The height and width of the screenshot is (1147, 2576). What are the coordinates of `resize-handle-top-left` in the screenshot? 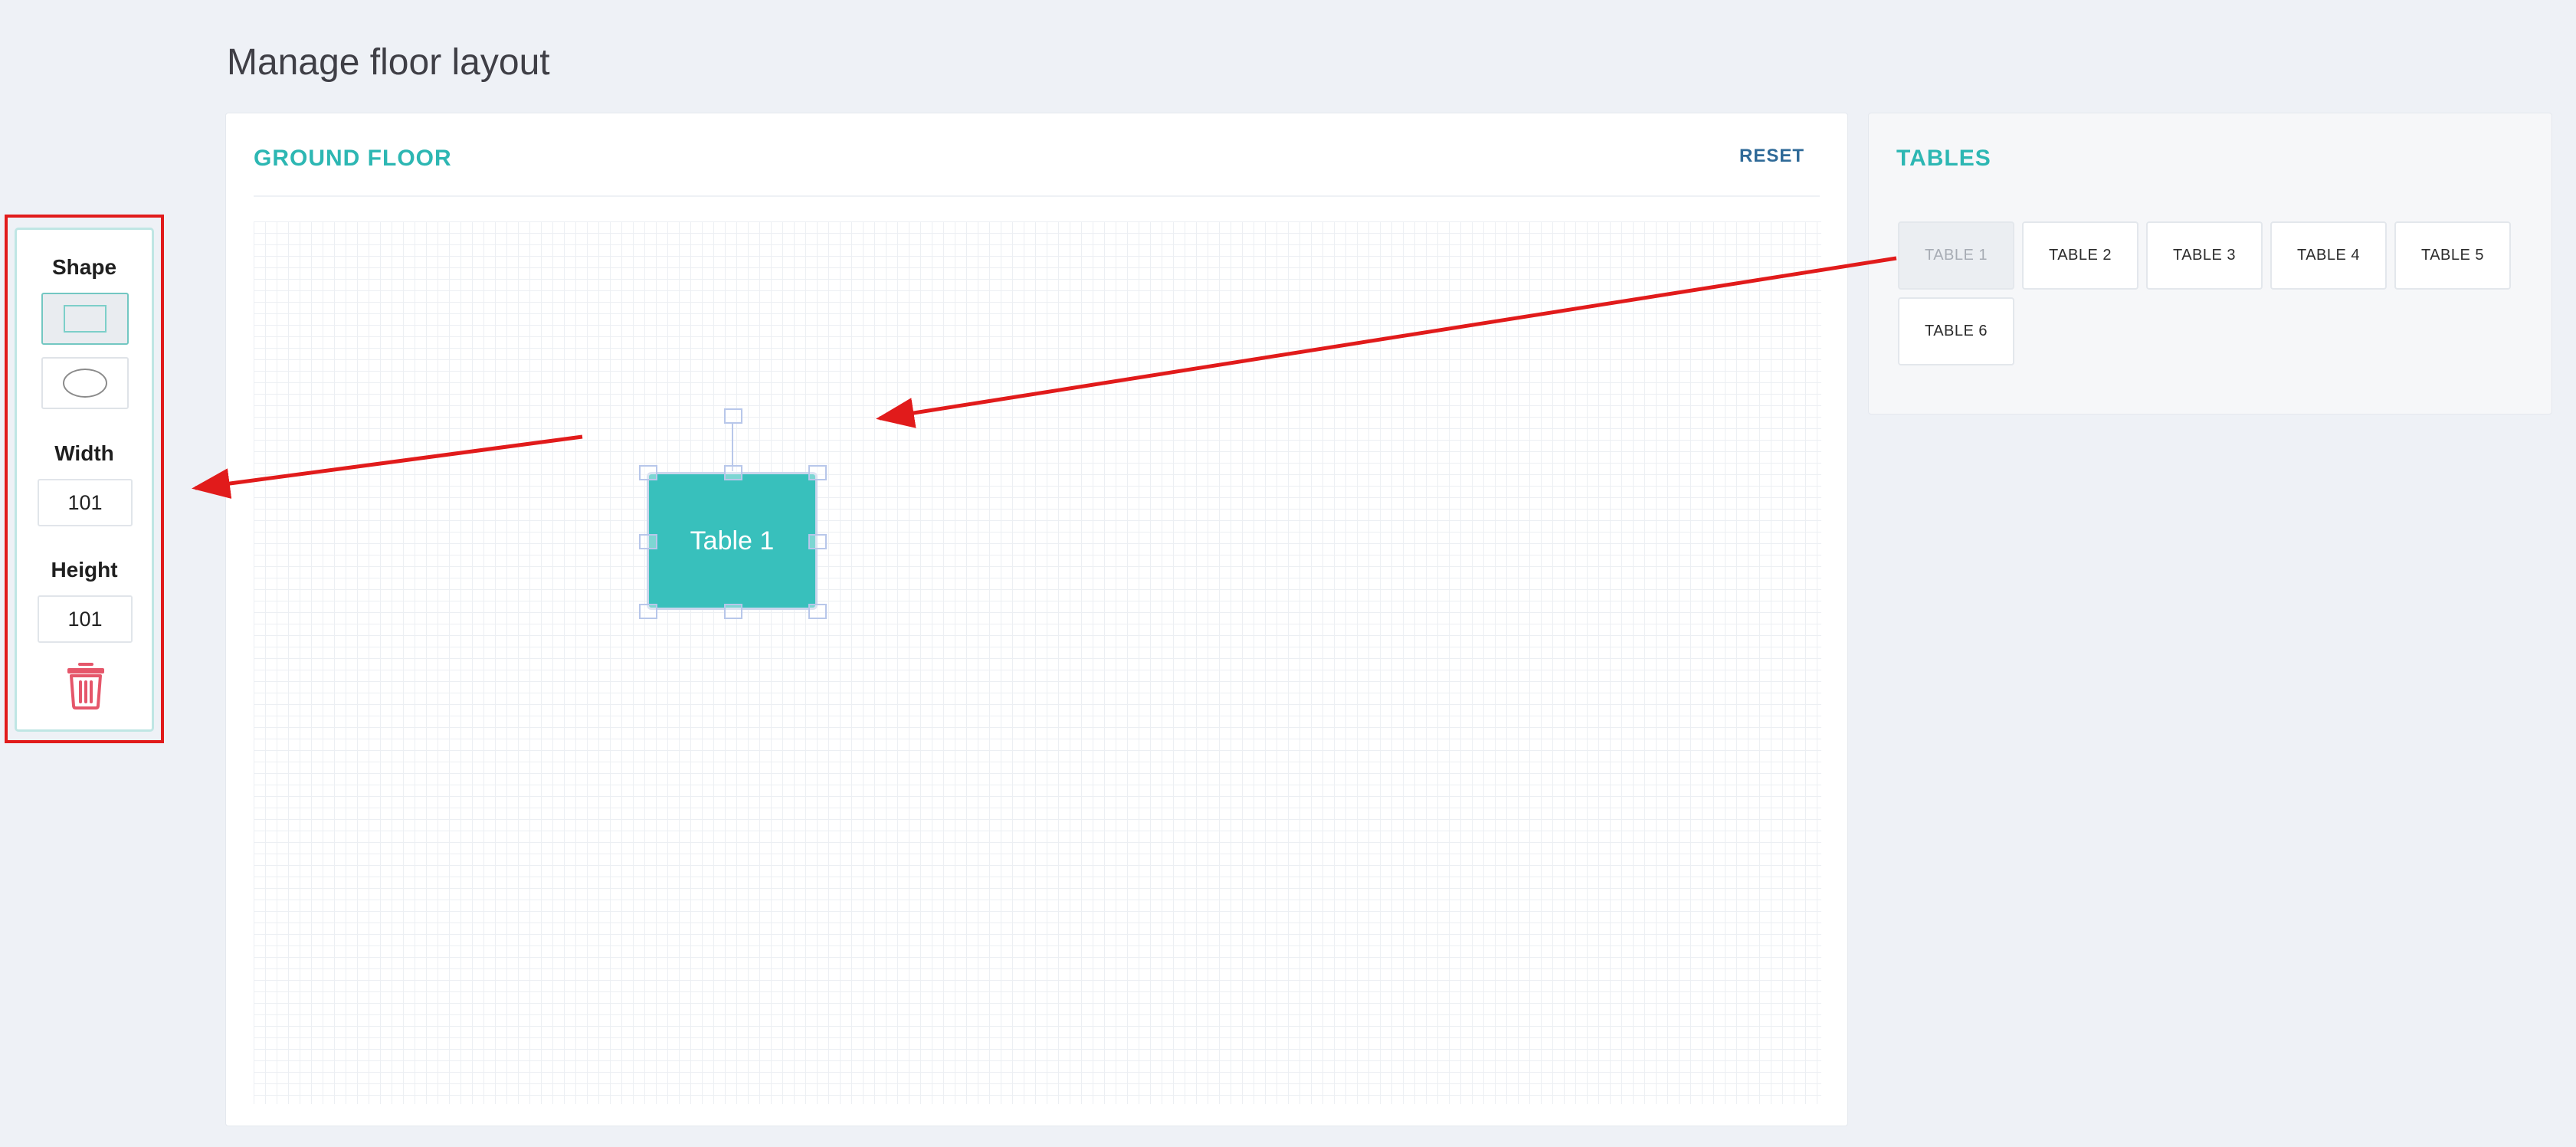 It's located at (648, 473).